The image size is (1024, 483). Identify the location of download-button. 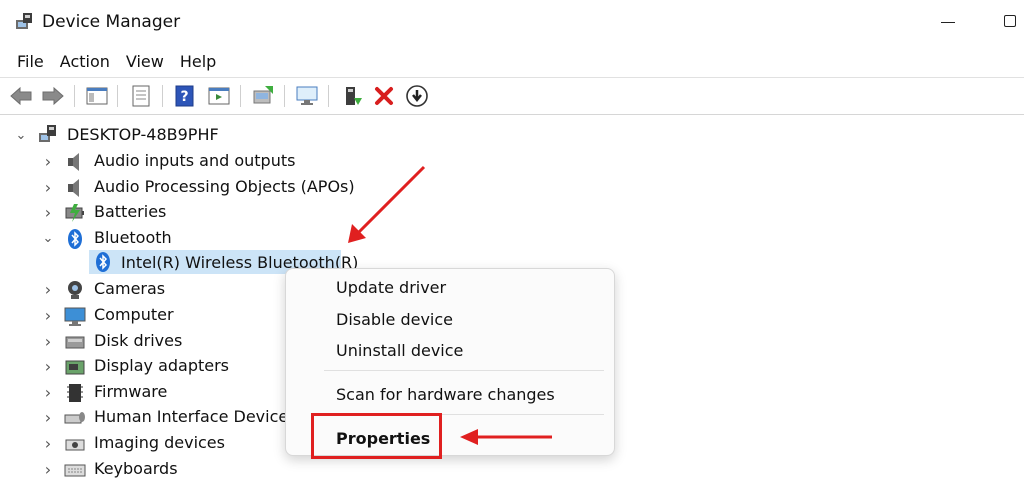
(417, 96).